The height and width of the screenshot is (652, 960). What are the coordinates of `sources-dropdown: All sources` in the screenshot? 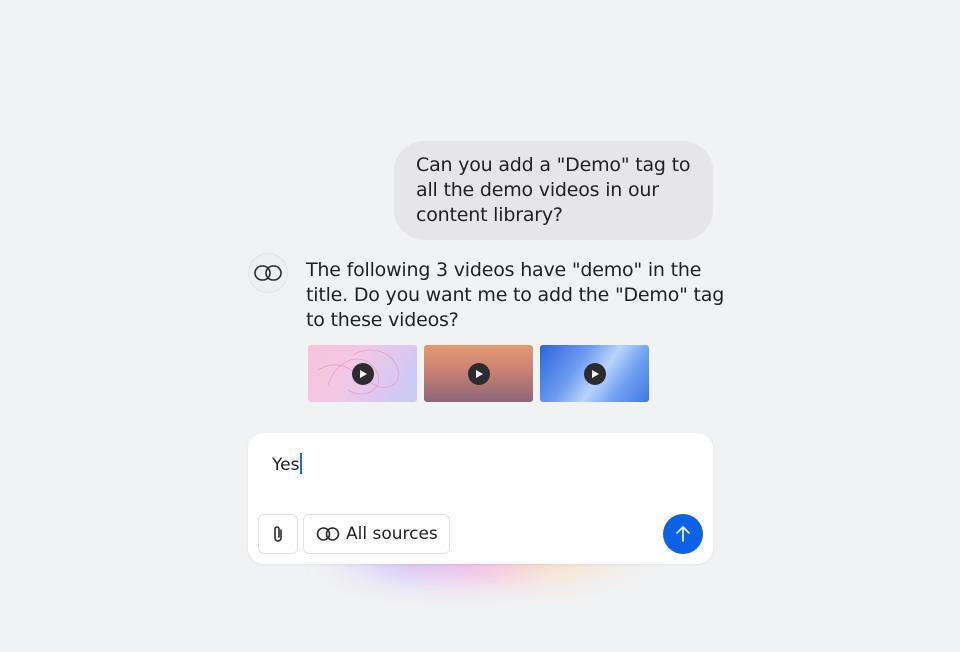 It's located at (376, 534).